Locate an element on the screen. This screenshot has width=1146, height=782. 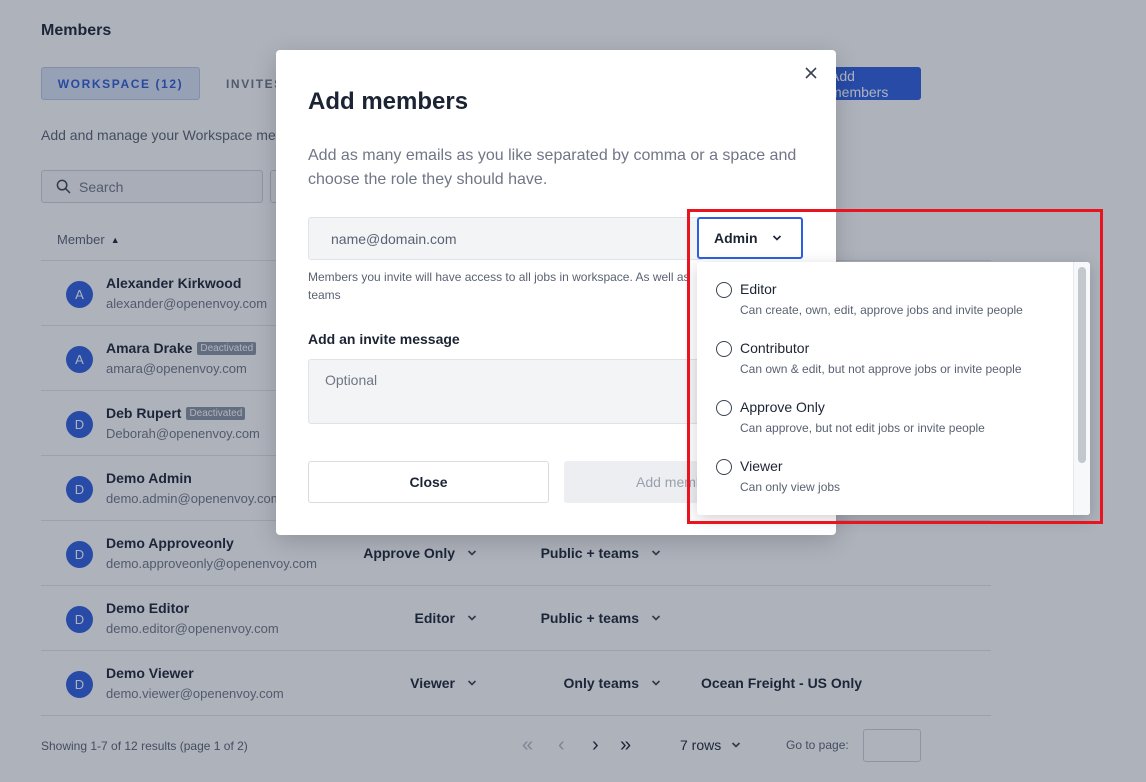
role-option-description: Can only view jobs is located at coordinates (790, 487).